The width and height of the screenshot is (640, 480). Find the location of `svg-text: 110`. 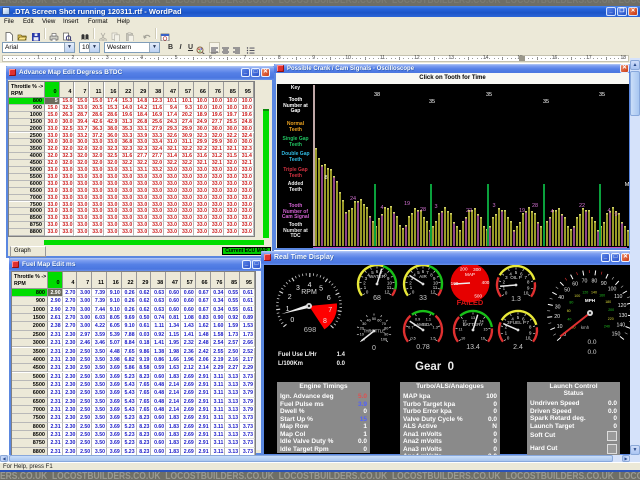

svg-text: 110 is located at coordinates (618, 297).